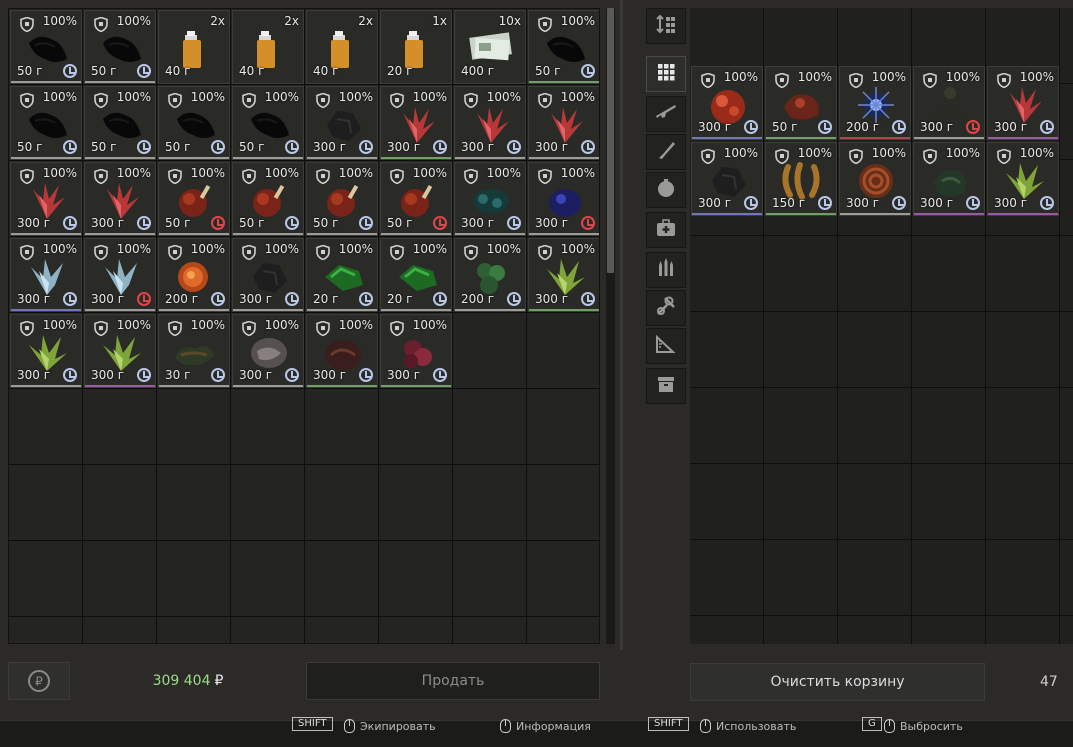  What do you see at coordinates (490, 47) in the screenshot?
I see `inventory-item: 10x 400 г` at bounding box center [490, 47].